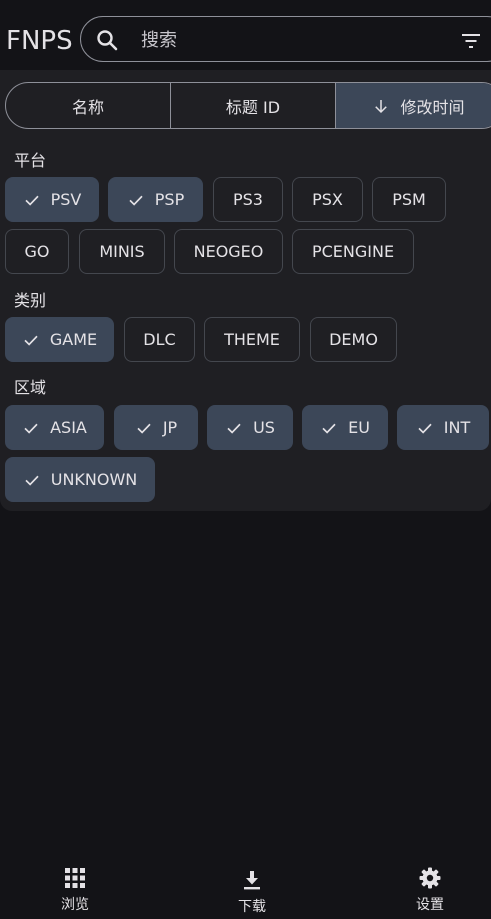 Image resolution: width=491 pixels, height=919 pixels. I want to click on sort-by-modified-time-button: 修改时间, so click(413, 105).